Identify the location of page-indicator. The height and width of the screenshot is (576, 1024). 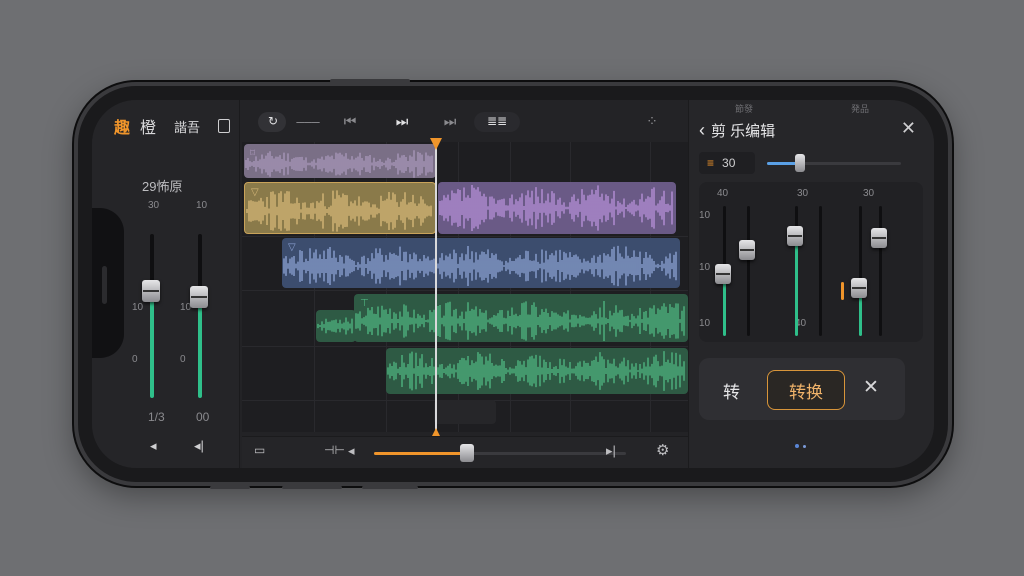
(800, 446).